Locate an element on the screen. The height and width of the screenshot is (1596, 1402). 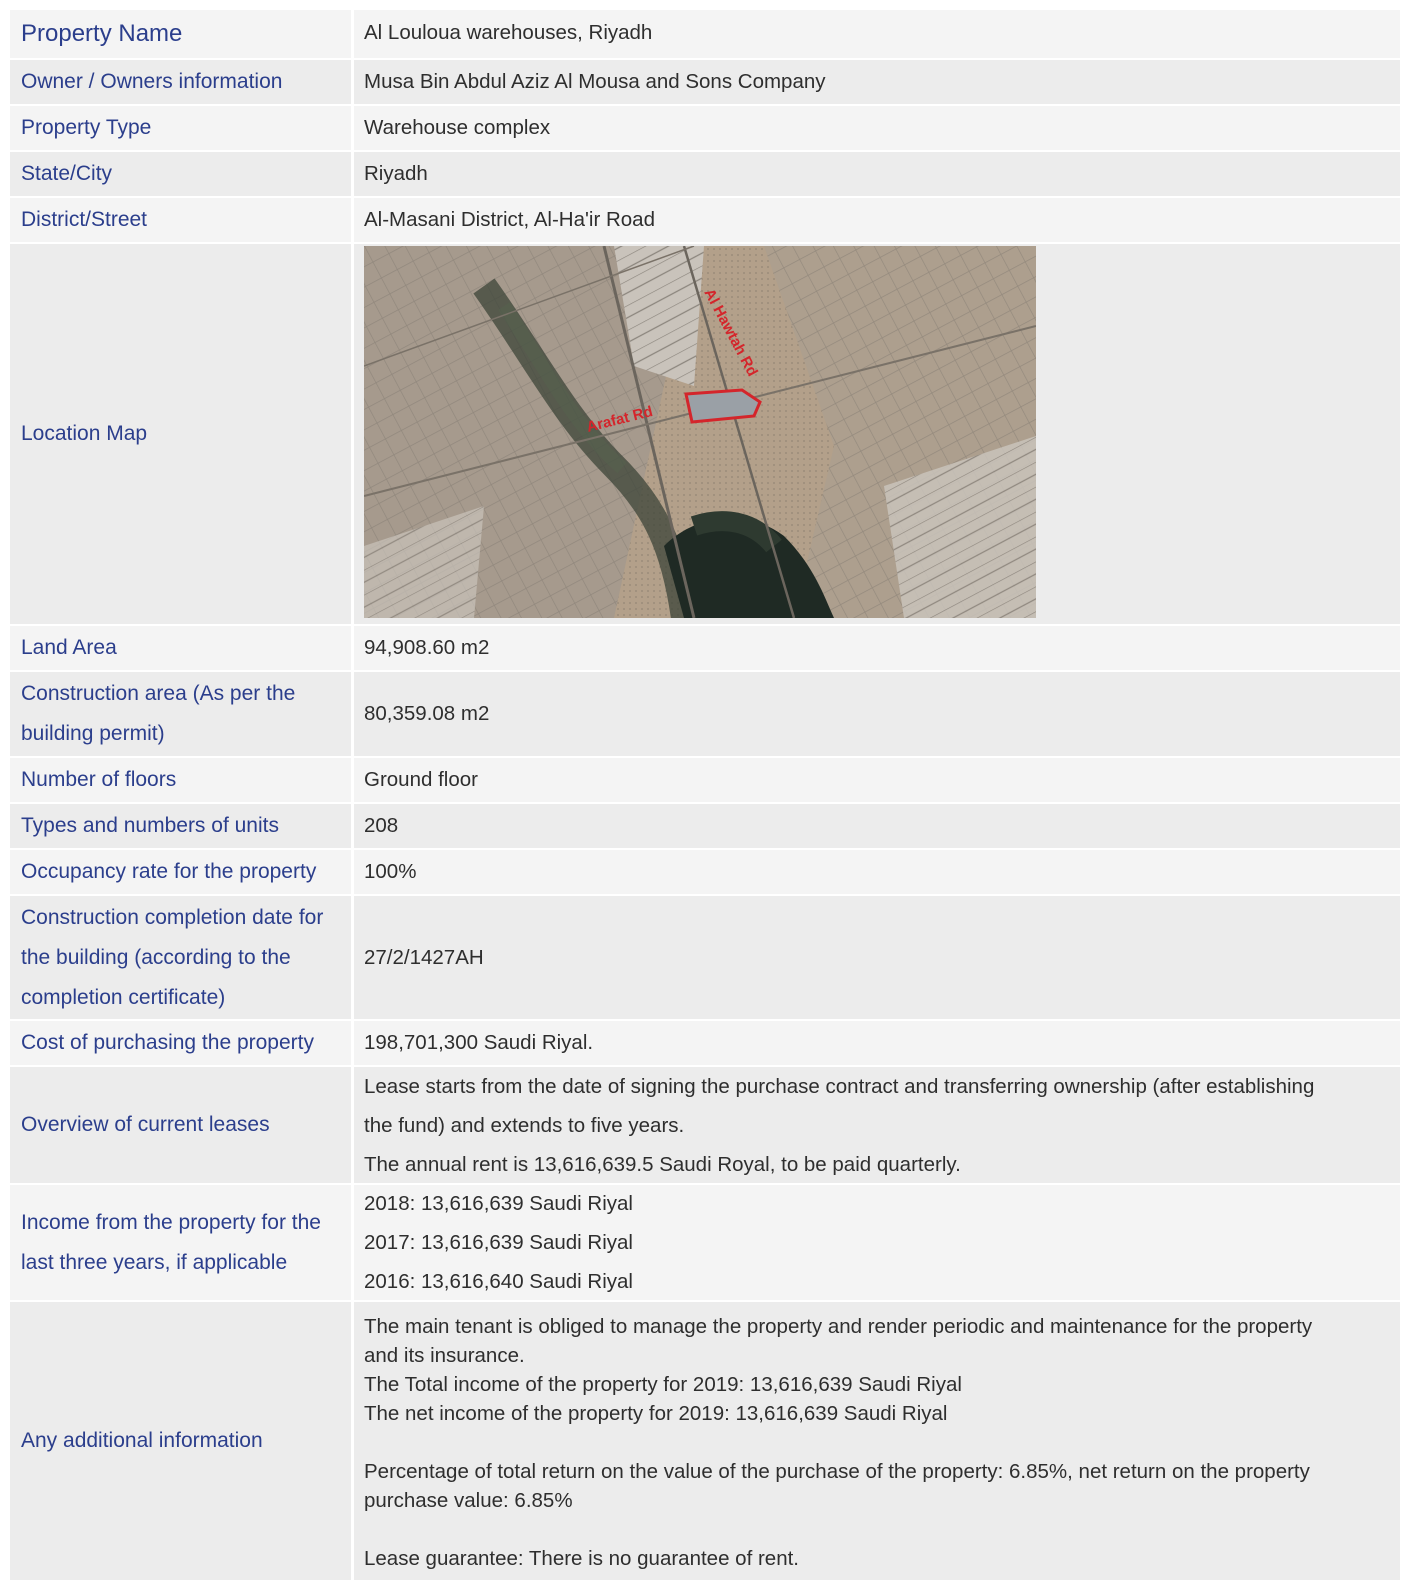
value-property-name: Al Louloua warehouses, Riyadh is located at coordinates (877, 34).